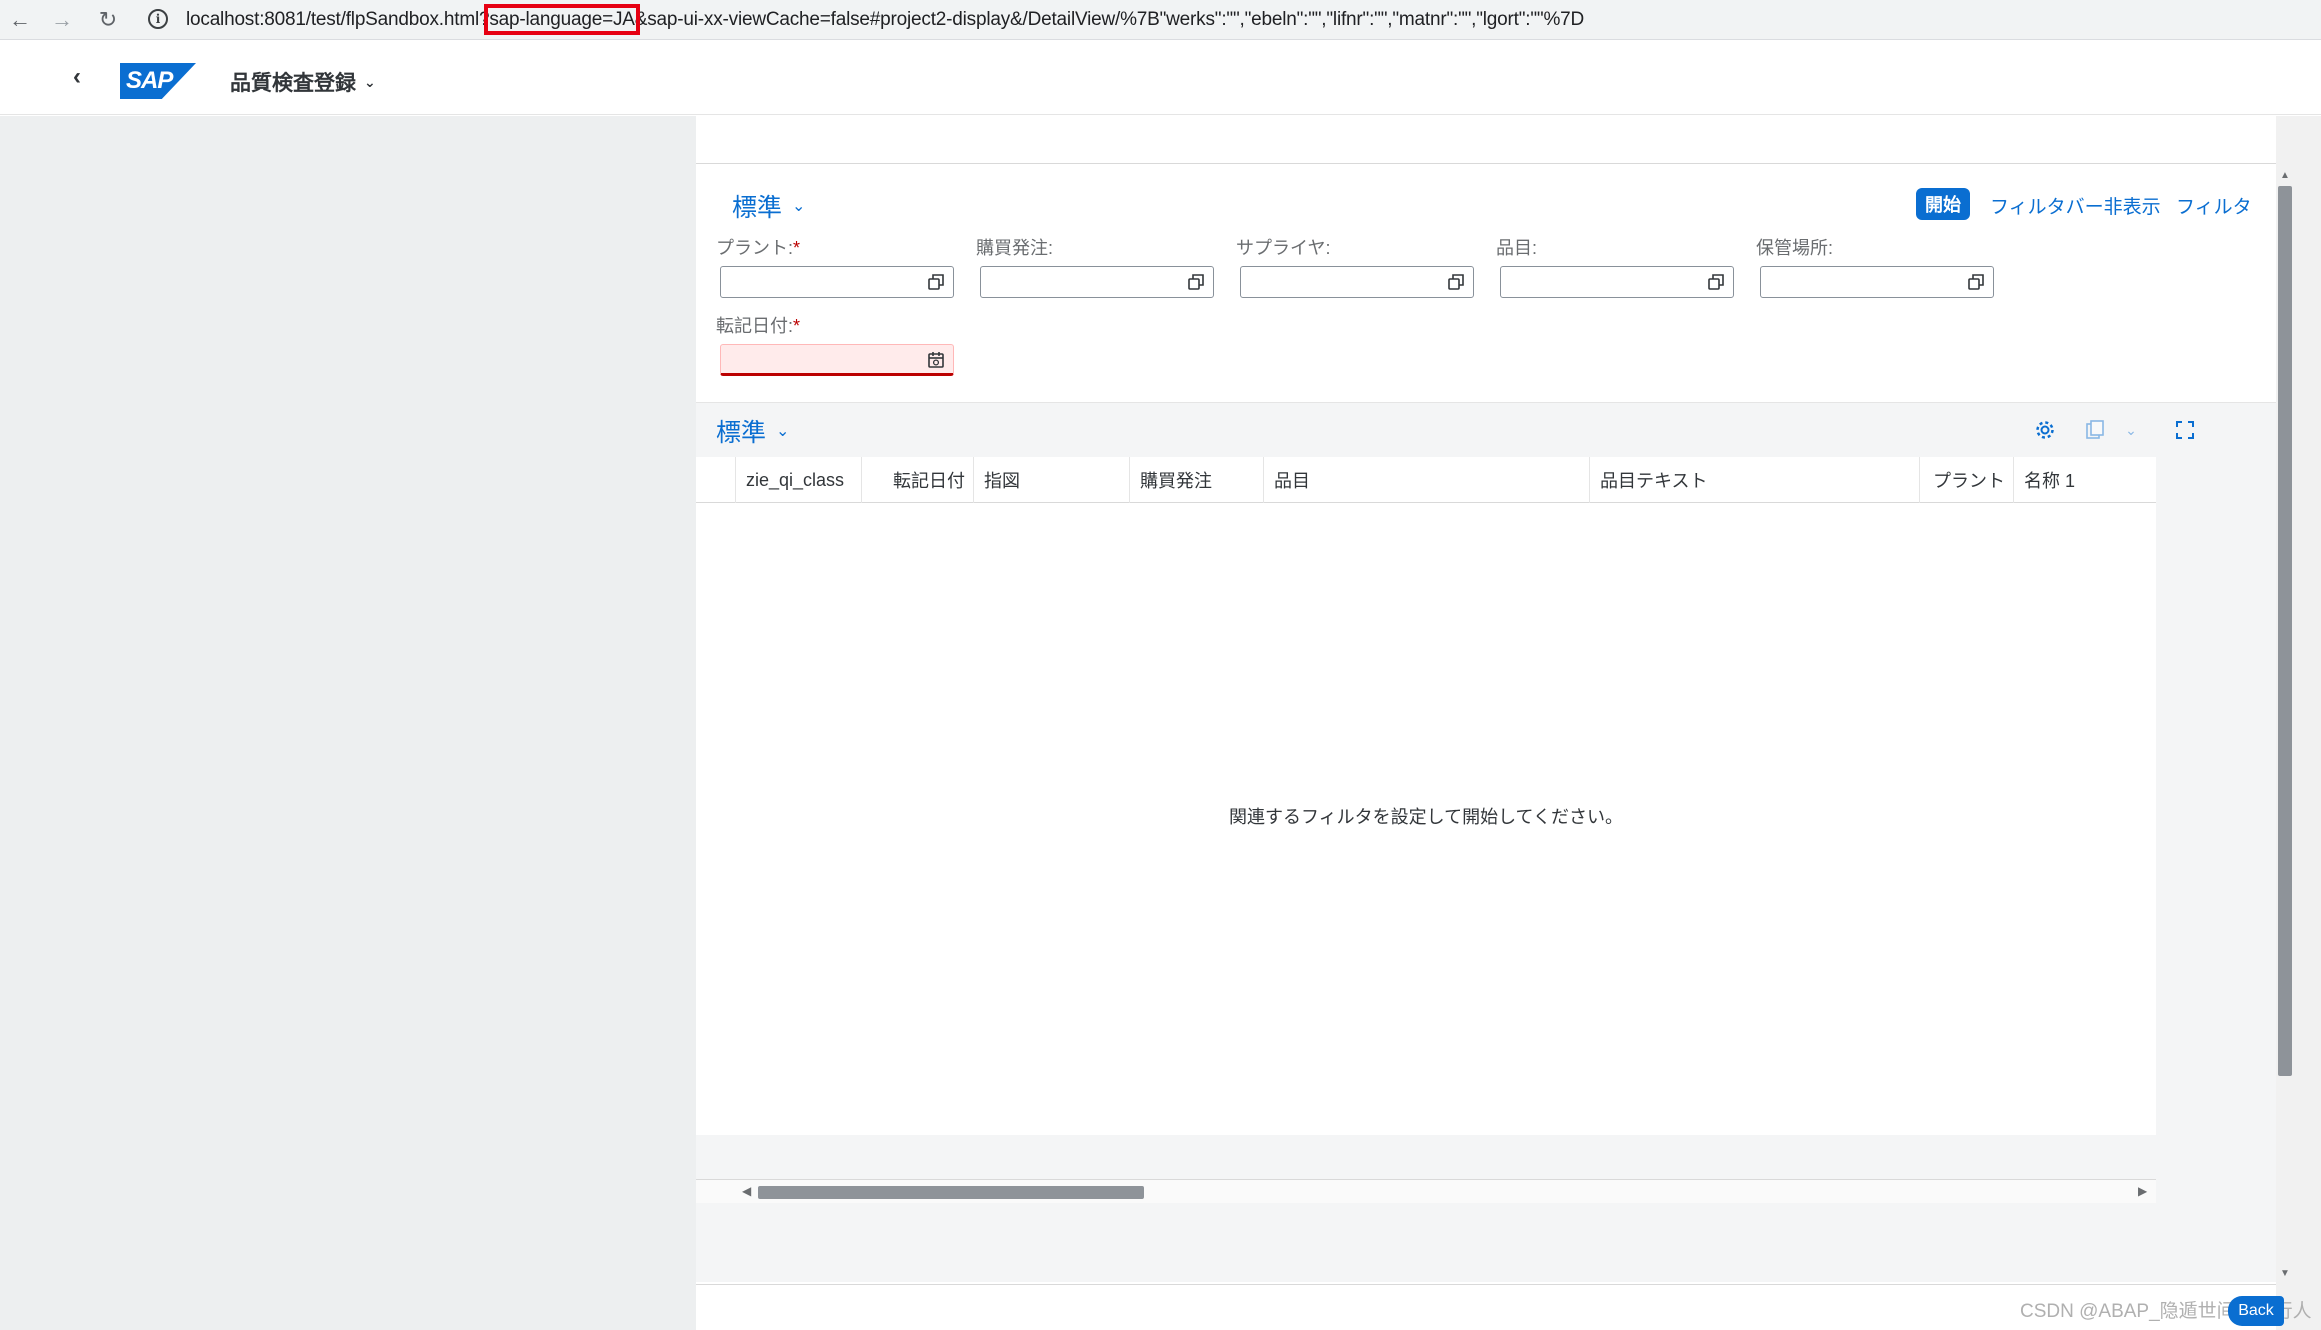  What do you see at coordinates (837, 282) in the screenshot?
I see `plant-input` at bounding box center [837, 282].